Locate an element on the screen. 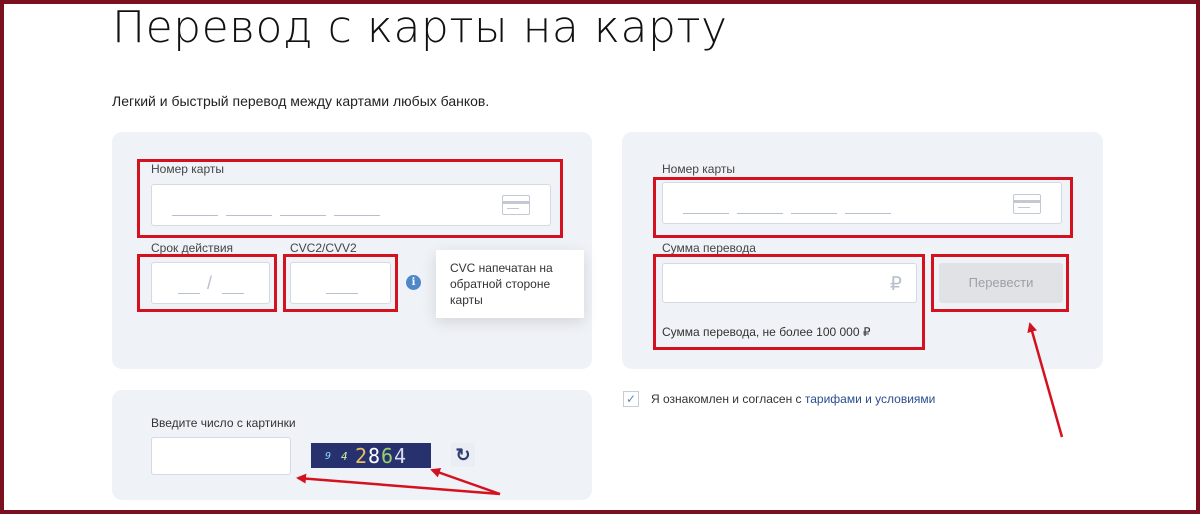 The width and height of the screenshot is (1200, 514). captcha-label: Введите число с картинки is located at coordinates (223, 423).